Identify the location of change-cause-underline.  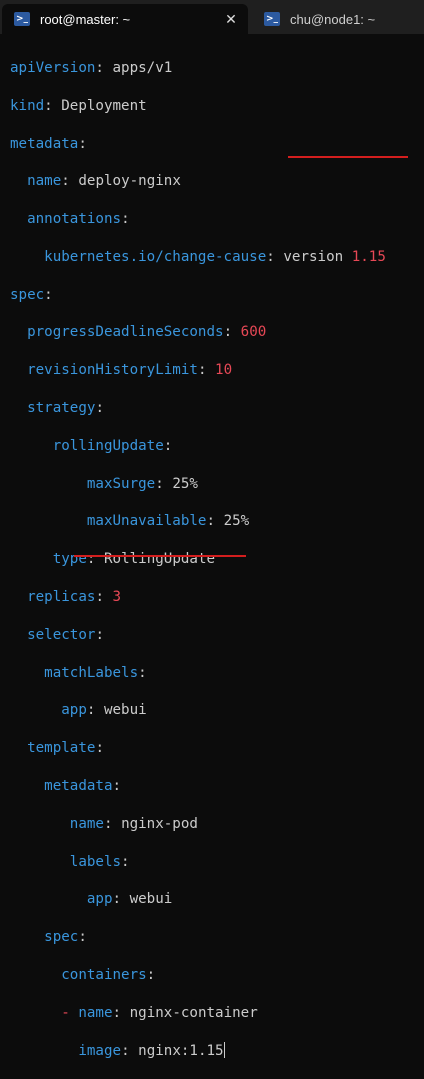
(348, 157).